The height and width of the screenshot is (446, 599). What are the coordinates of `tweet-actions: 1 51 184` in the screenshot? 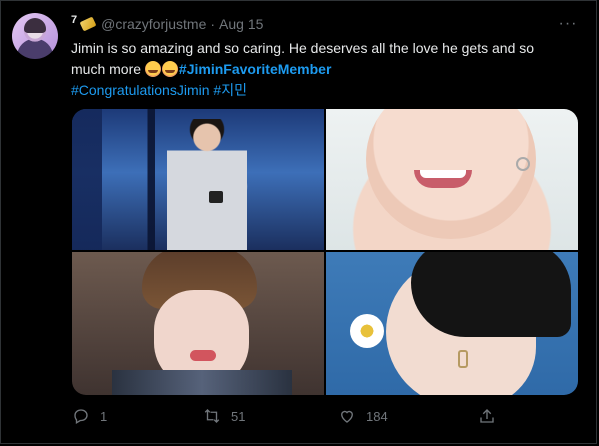 It's located at (325, 416).